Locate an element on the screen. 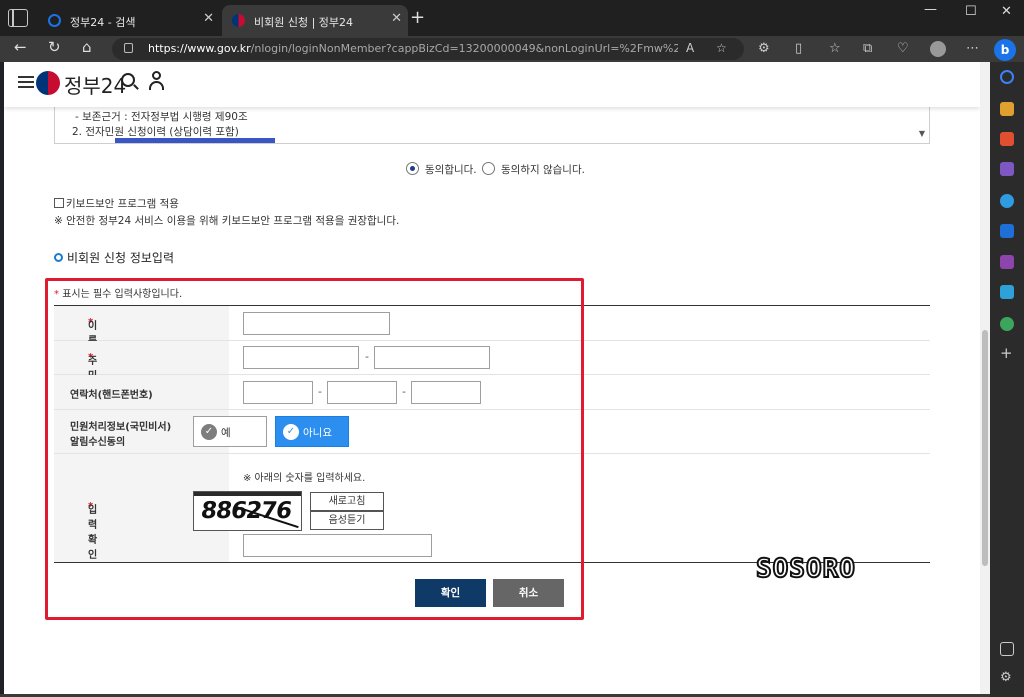 The width and height of the screenshot is (1024, 697). user-icon is located at coordinates (156, 81).